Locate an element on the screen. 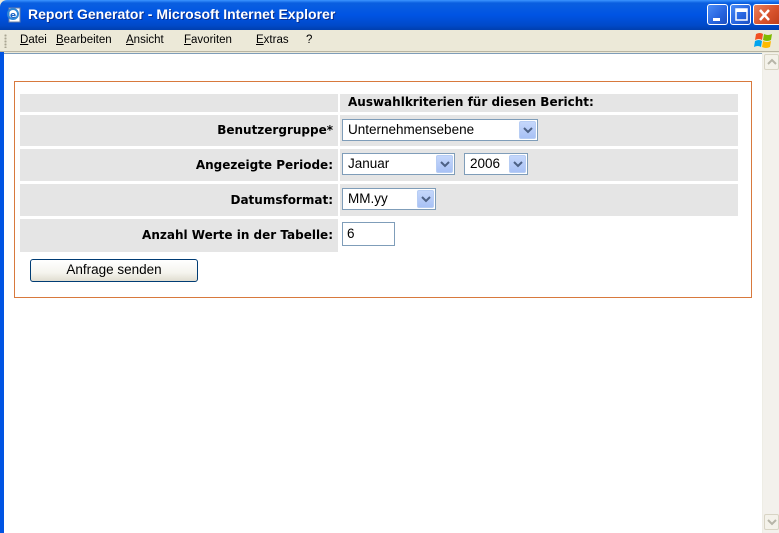 Image resolution: width=779 pixels, height=533 pixels. value-count-row: Anzahl Werte in der Tabelle: 6 is located at coordinates (379, 235).